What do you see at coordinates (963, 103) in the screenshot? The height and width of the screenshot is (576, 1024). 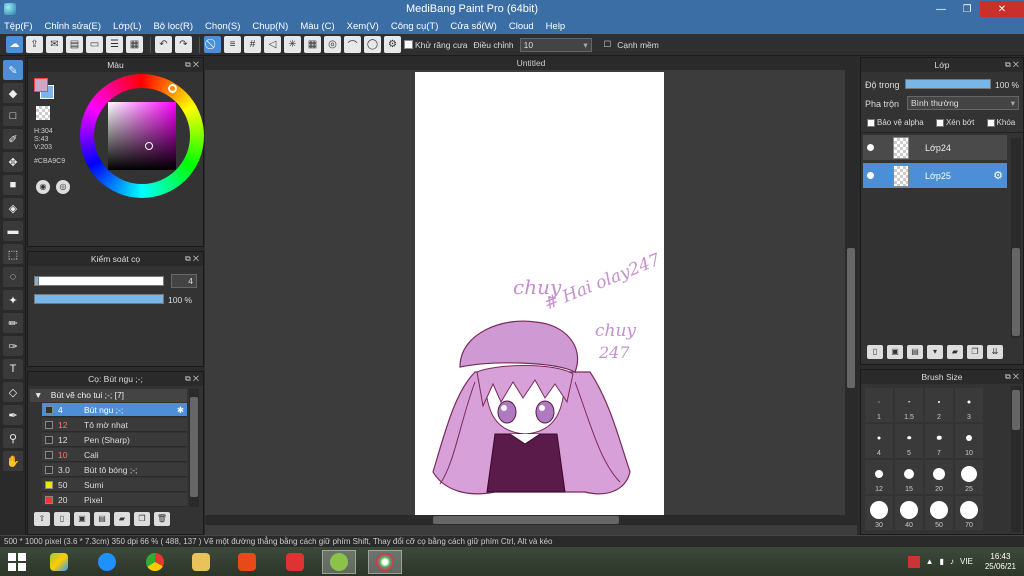 I see `blend-mode-select: Bình thường` at bounding box center [963, 103].